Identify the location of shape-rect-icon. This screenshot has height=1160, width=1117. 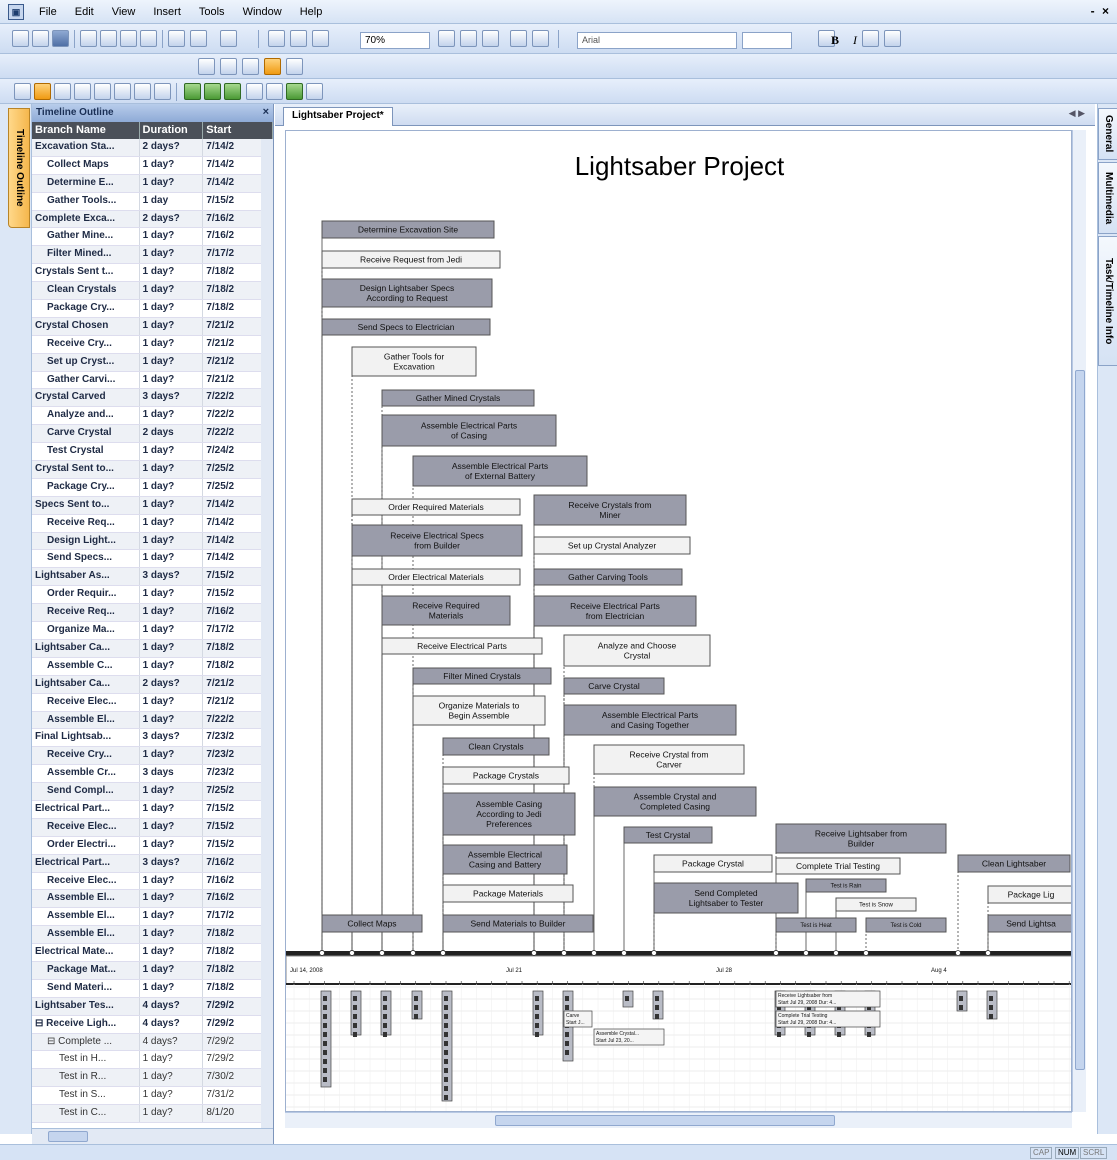
(62, 91).